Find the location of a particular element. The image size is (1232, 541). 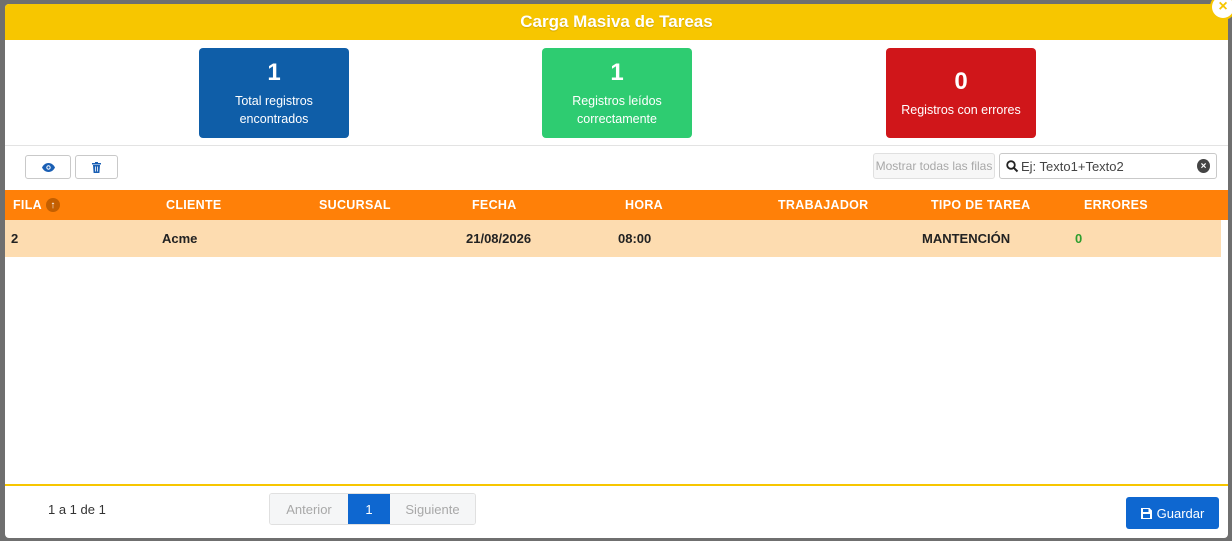

cell-fila: 2 is located at coordinates (15, 238).